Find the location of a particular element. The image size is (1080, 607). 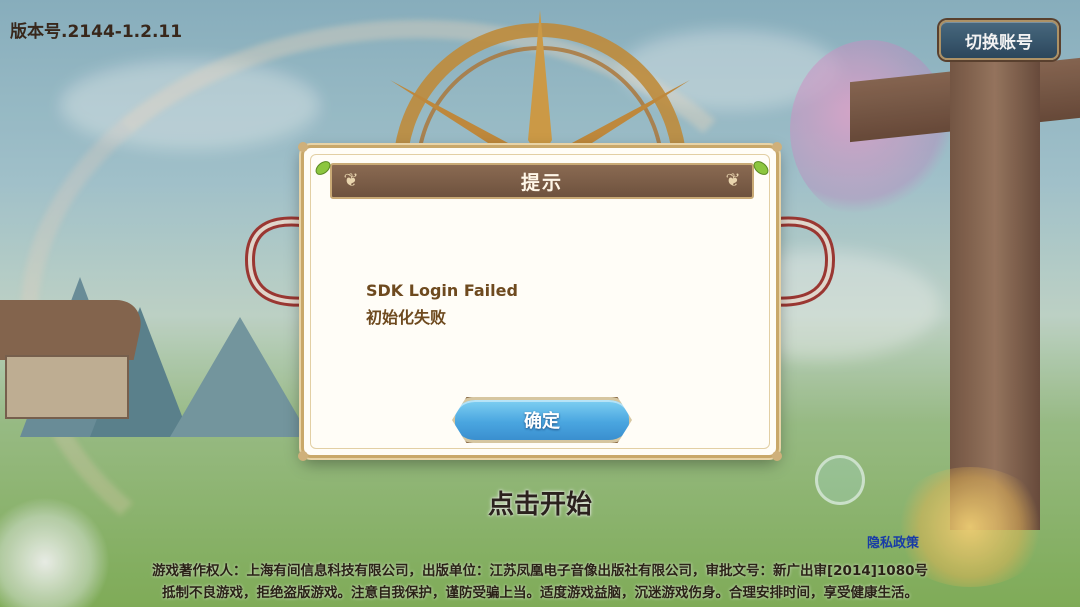

dialog-message-error: SDK Login Failed is located at coordinates (442, 290).